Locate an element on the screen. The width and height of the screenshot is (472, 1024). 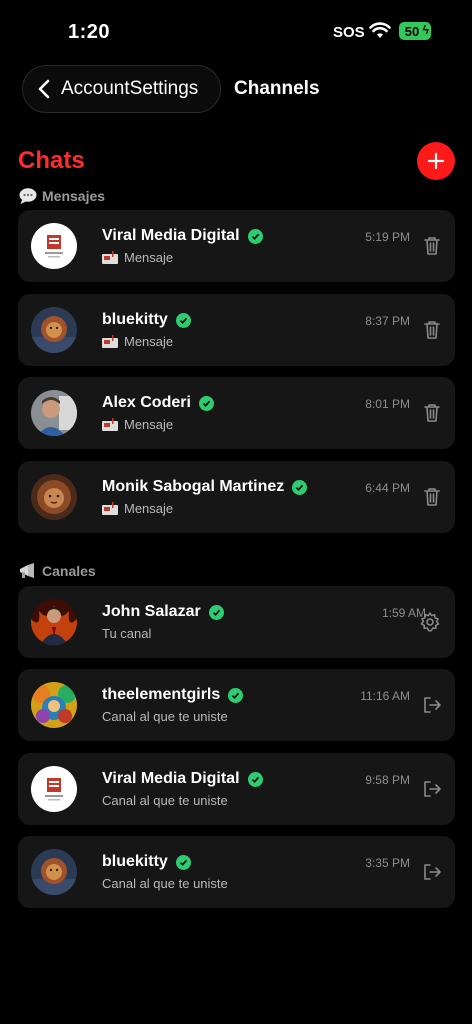
man-suit-fire is located at coordinates (54, 622).